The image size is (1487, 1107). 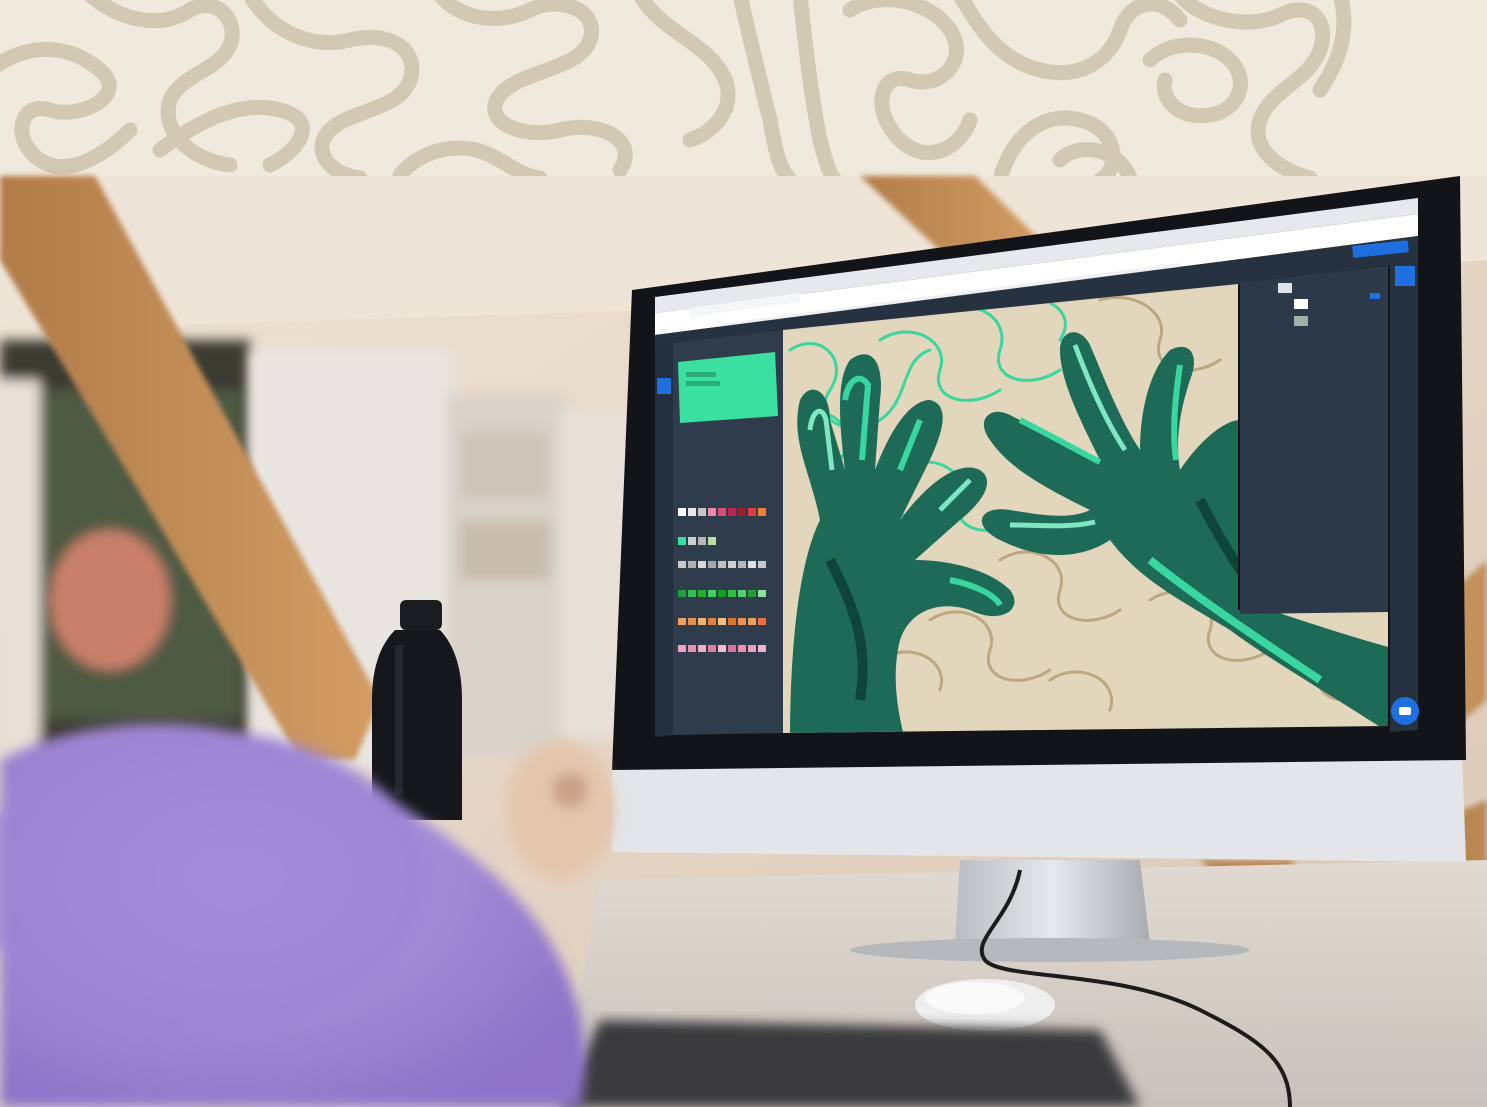 I want to click on person-arm, so click(x=307, y=915).